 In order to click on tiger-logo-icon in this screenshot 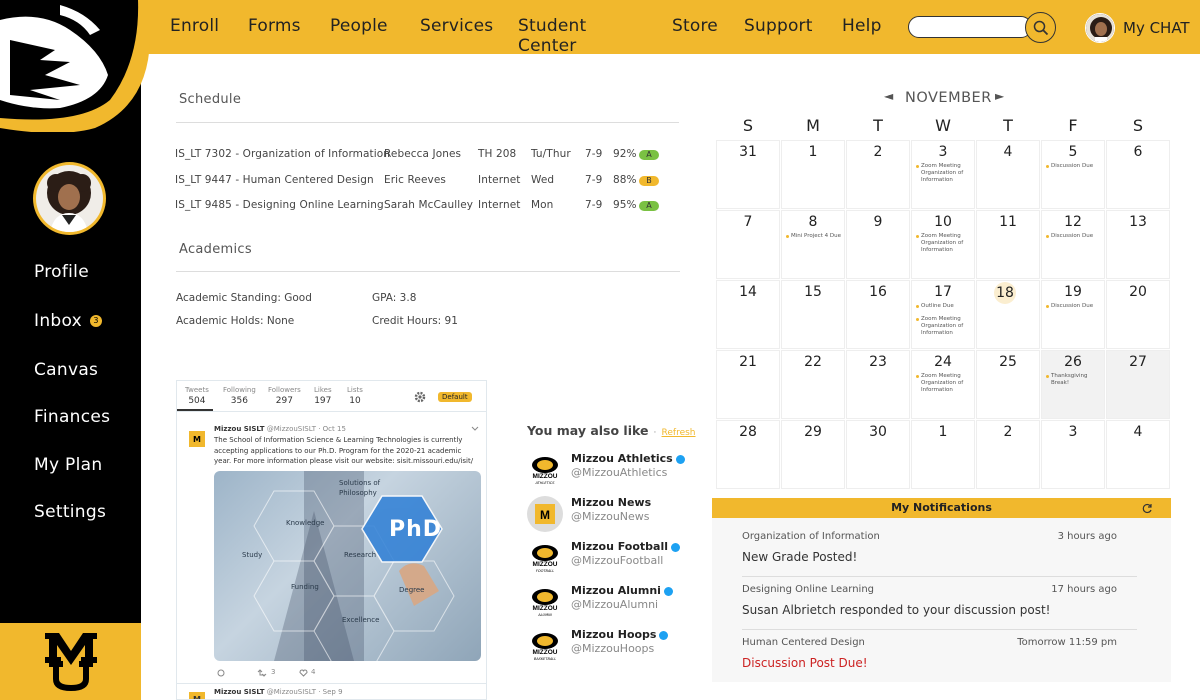, I will do `click(75, 66)`.